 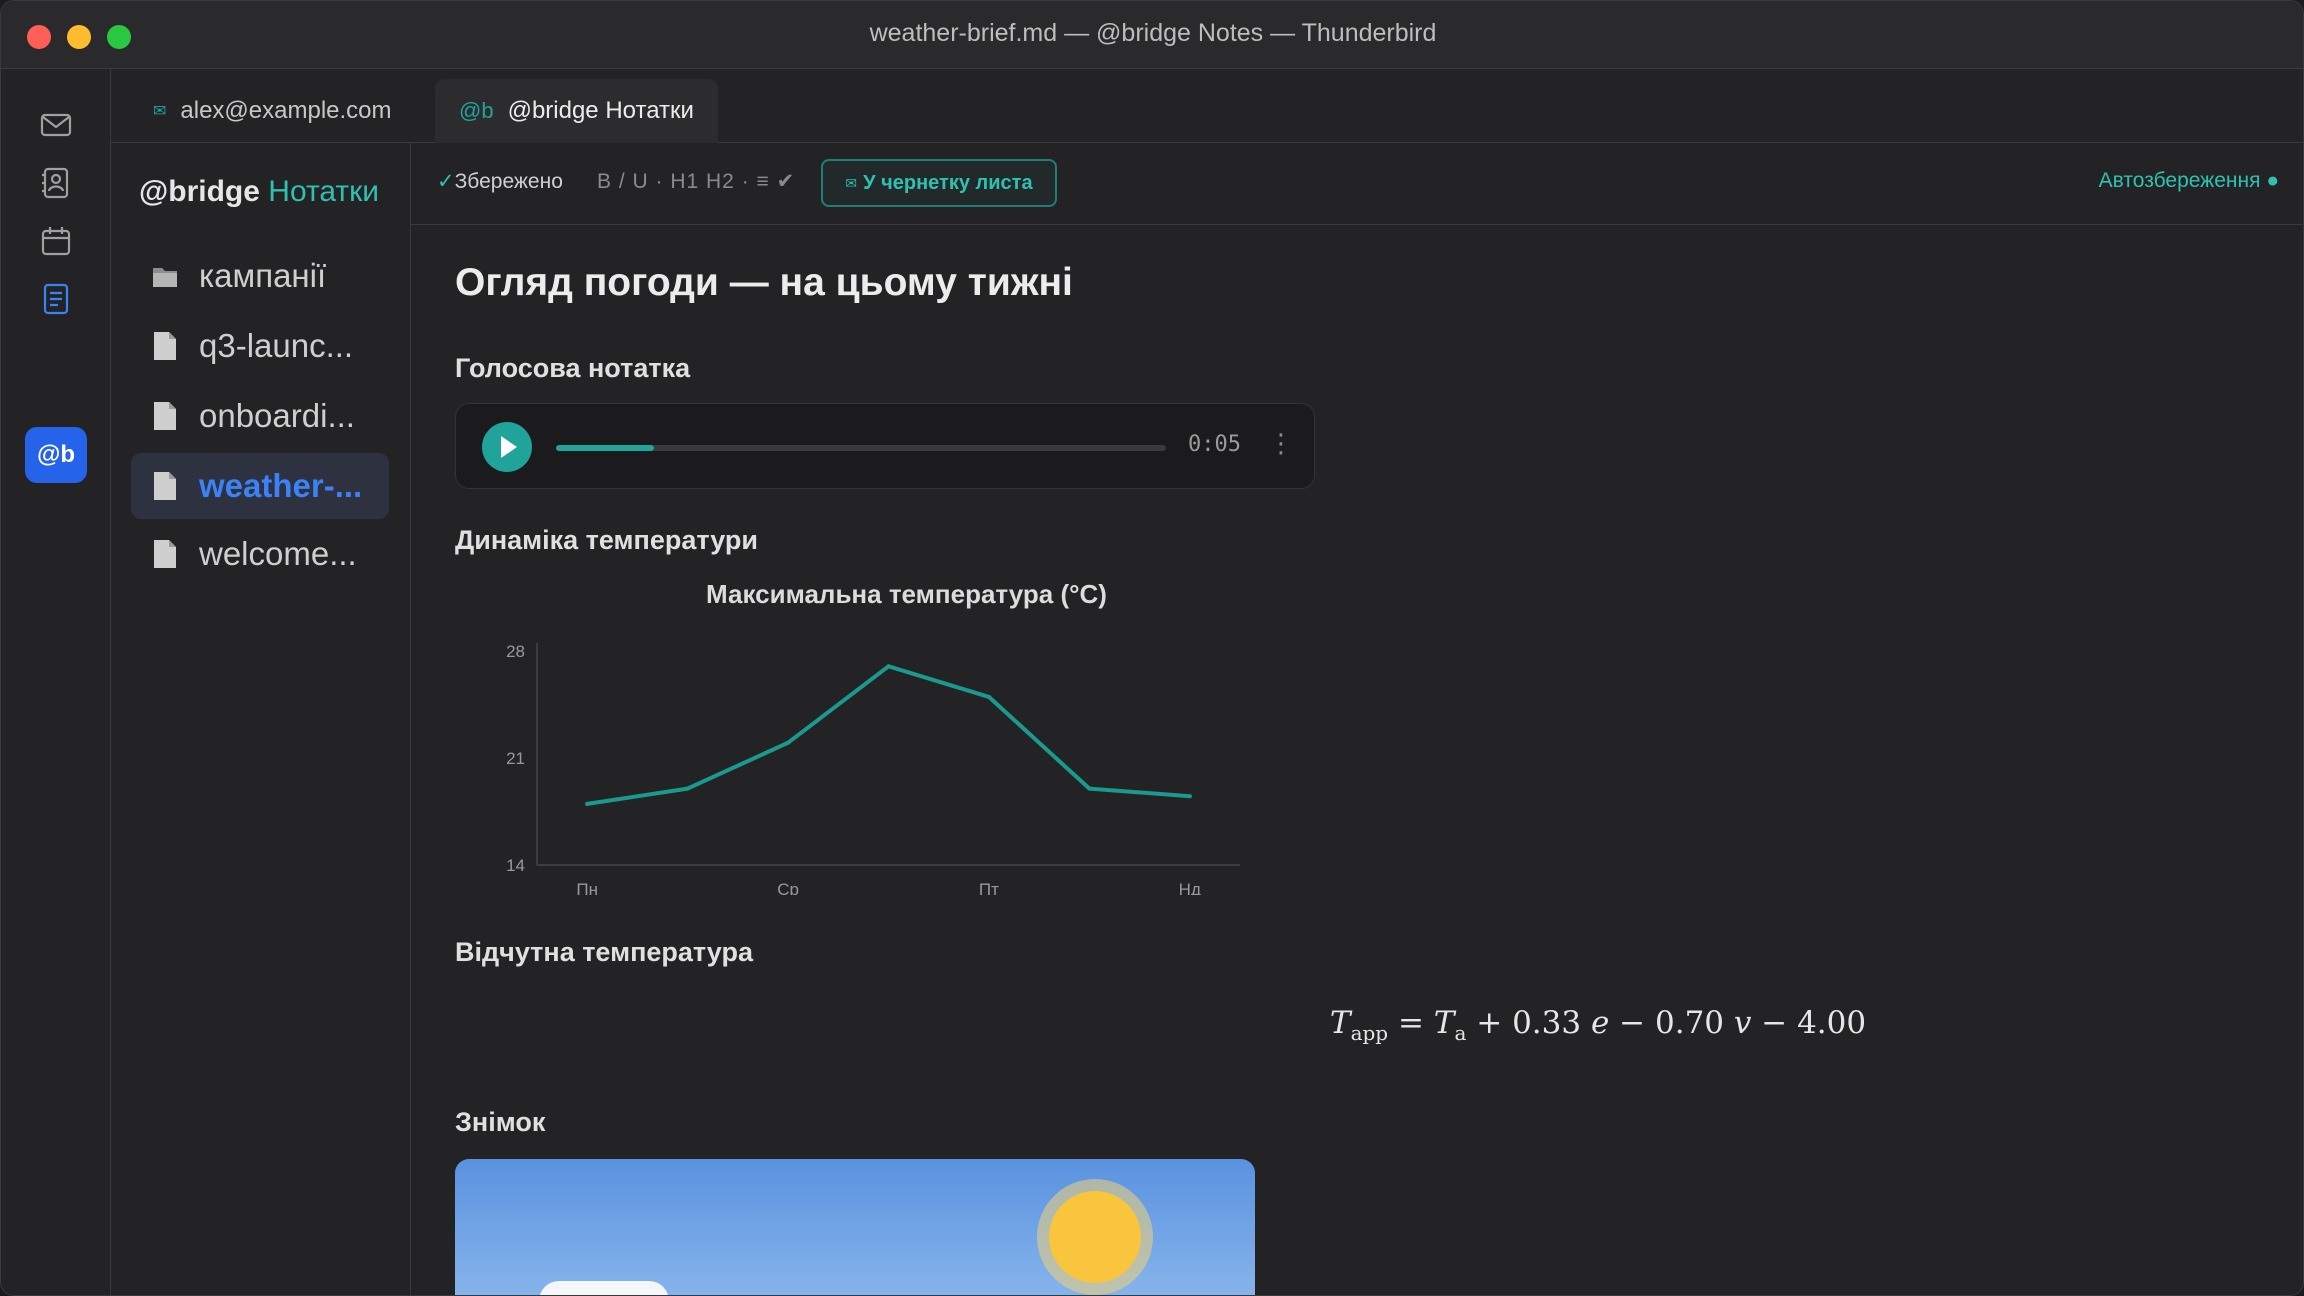 What do you see at coordinates (56, 183) in the screenshot?
I see `address-book-icon` at bounding box center [56, 183].